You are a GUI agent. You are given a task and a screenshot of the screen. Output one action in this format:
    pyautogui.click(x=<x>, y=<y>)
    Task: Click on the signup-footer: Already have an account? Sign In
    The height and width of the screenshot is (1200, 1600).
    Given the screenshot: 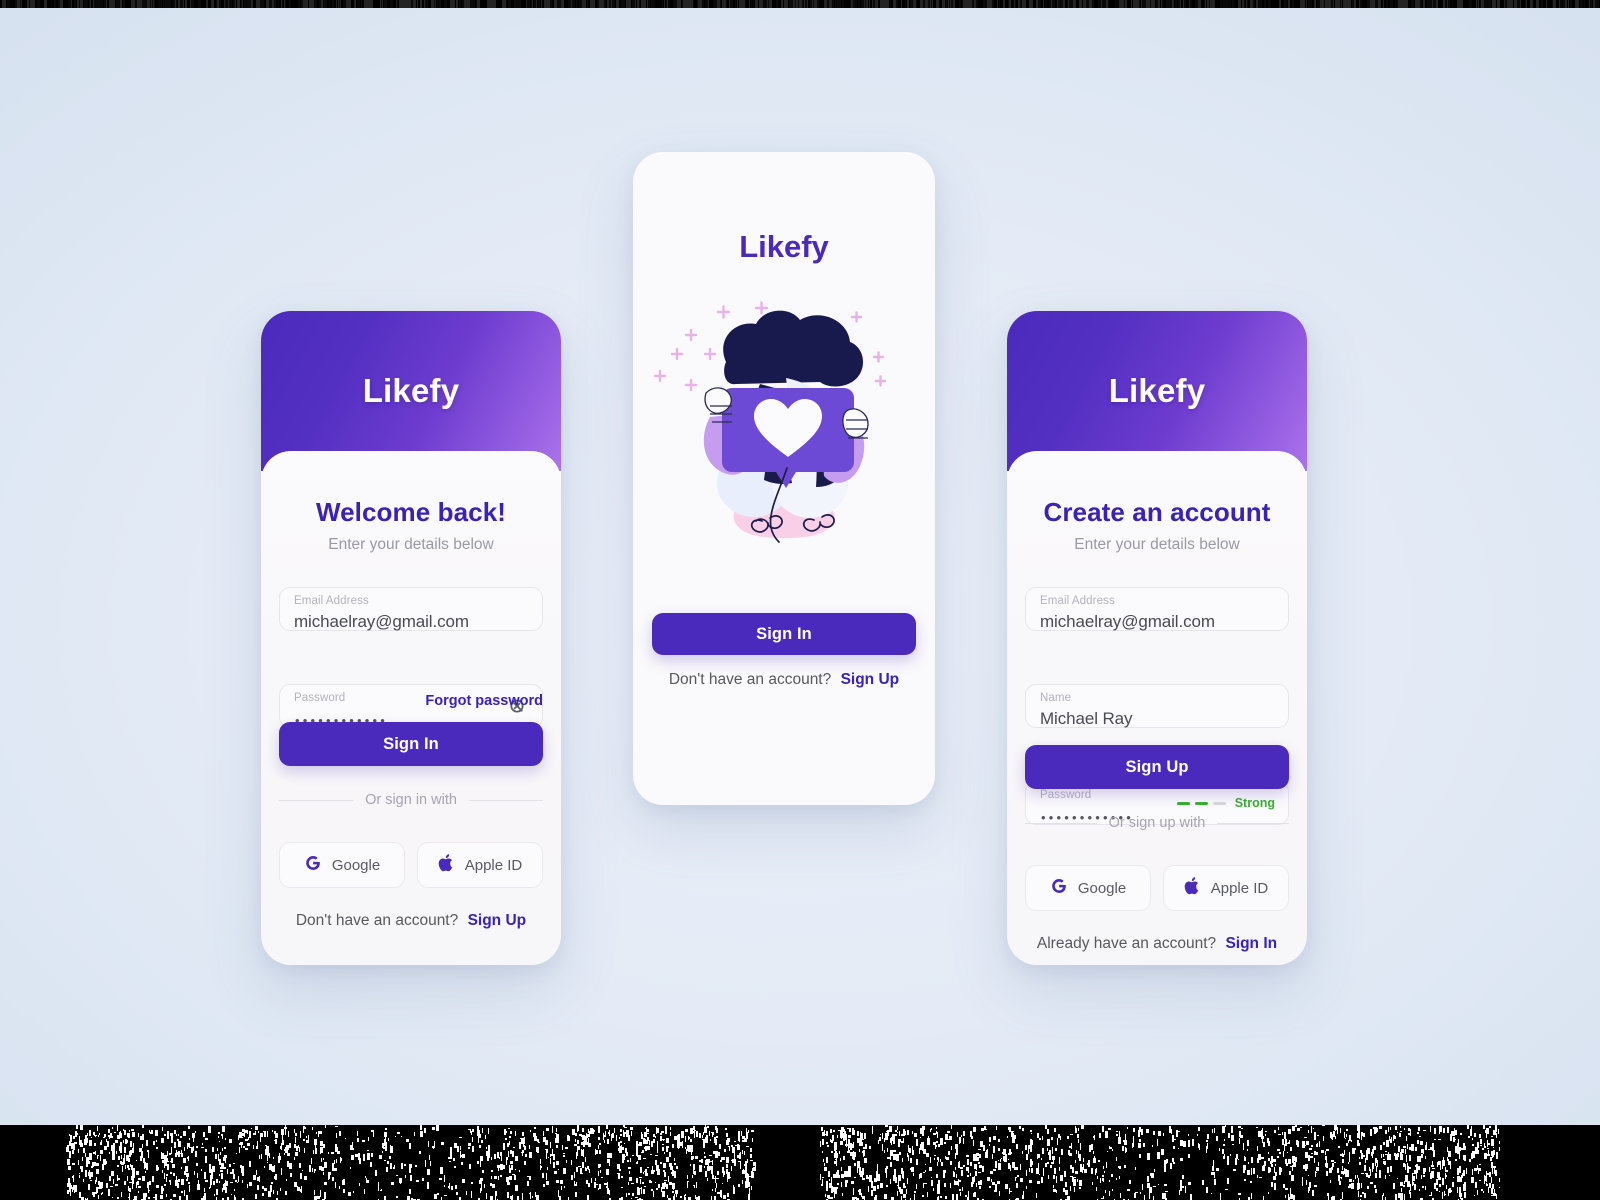 What is the action you would take?
    pyautogui.click(x=1157, y=944)
    